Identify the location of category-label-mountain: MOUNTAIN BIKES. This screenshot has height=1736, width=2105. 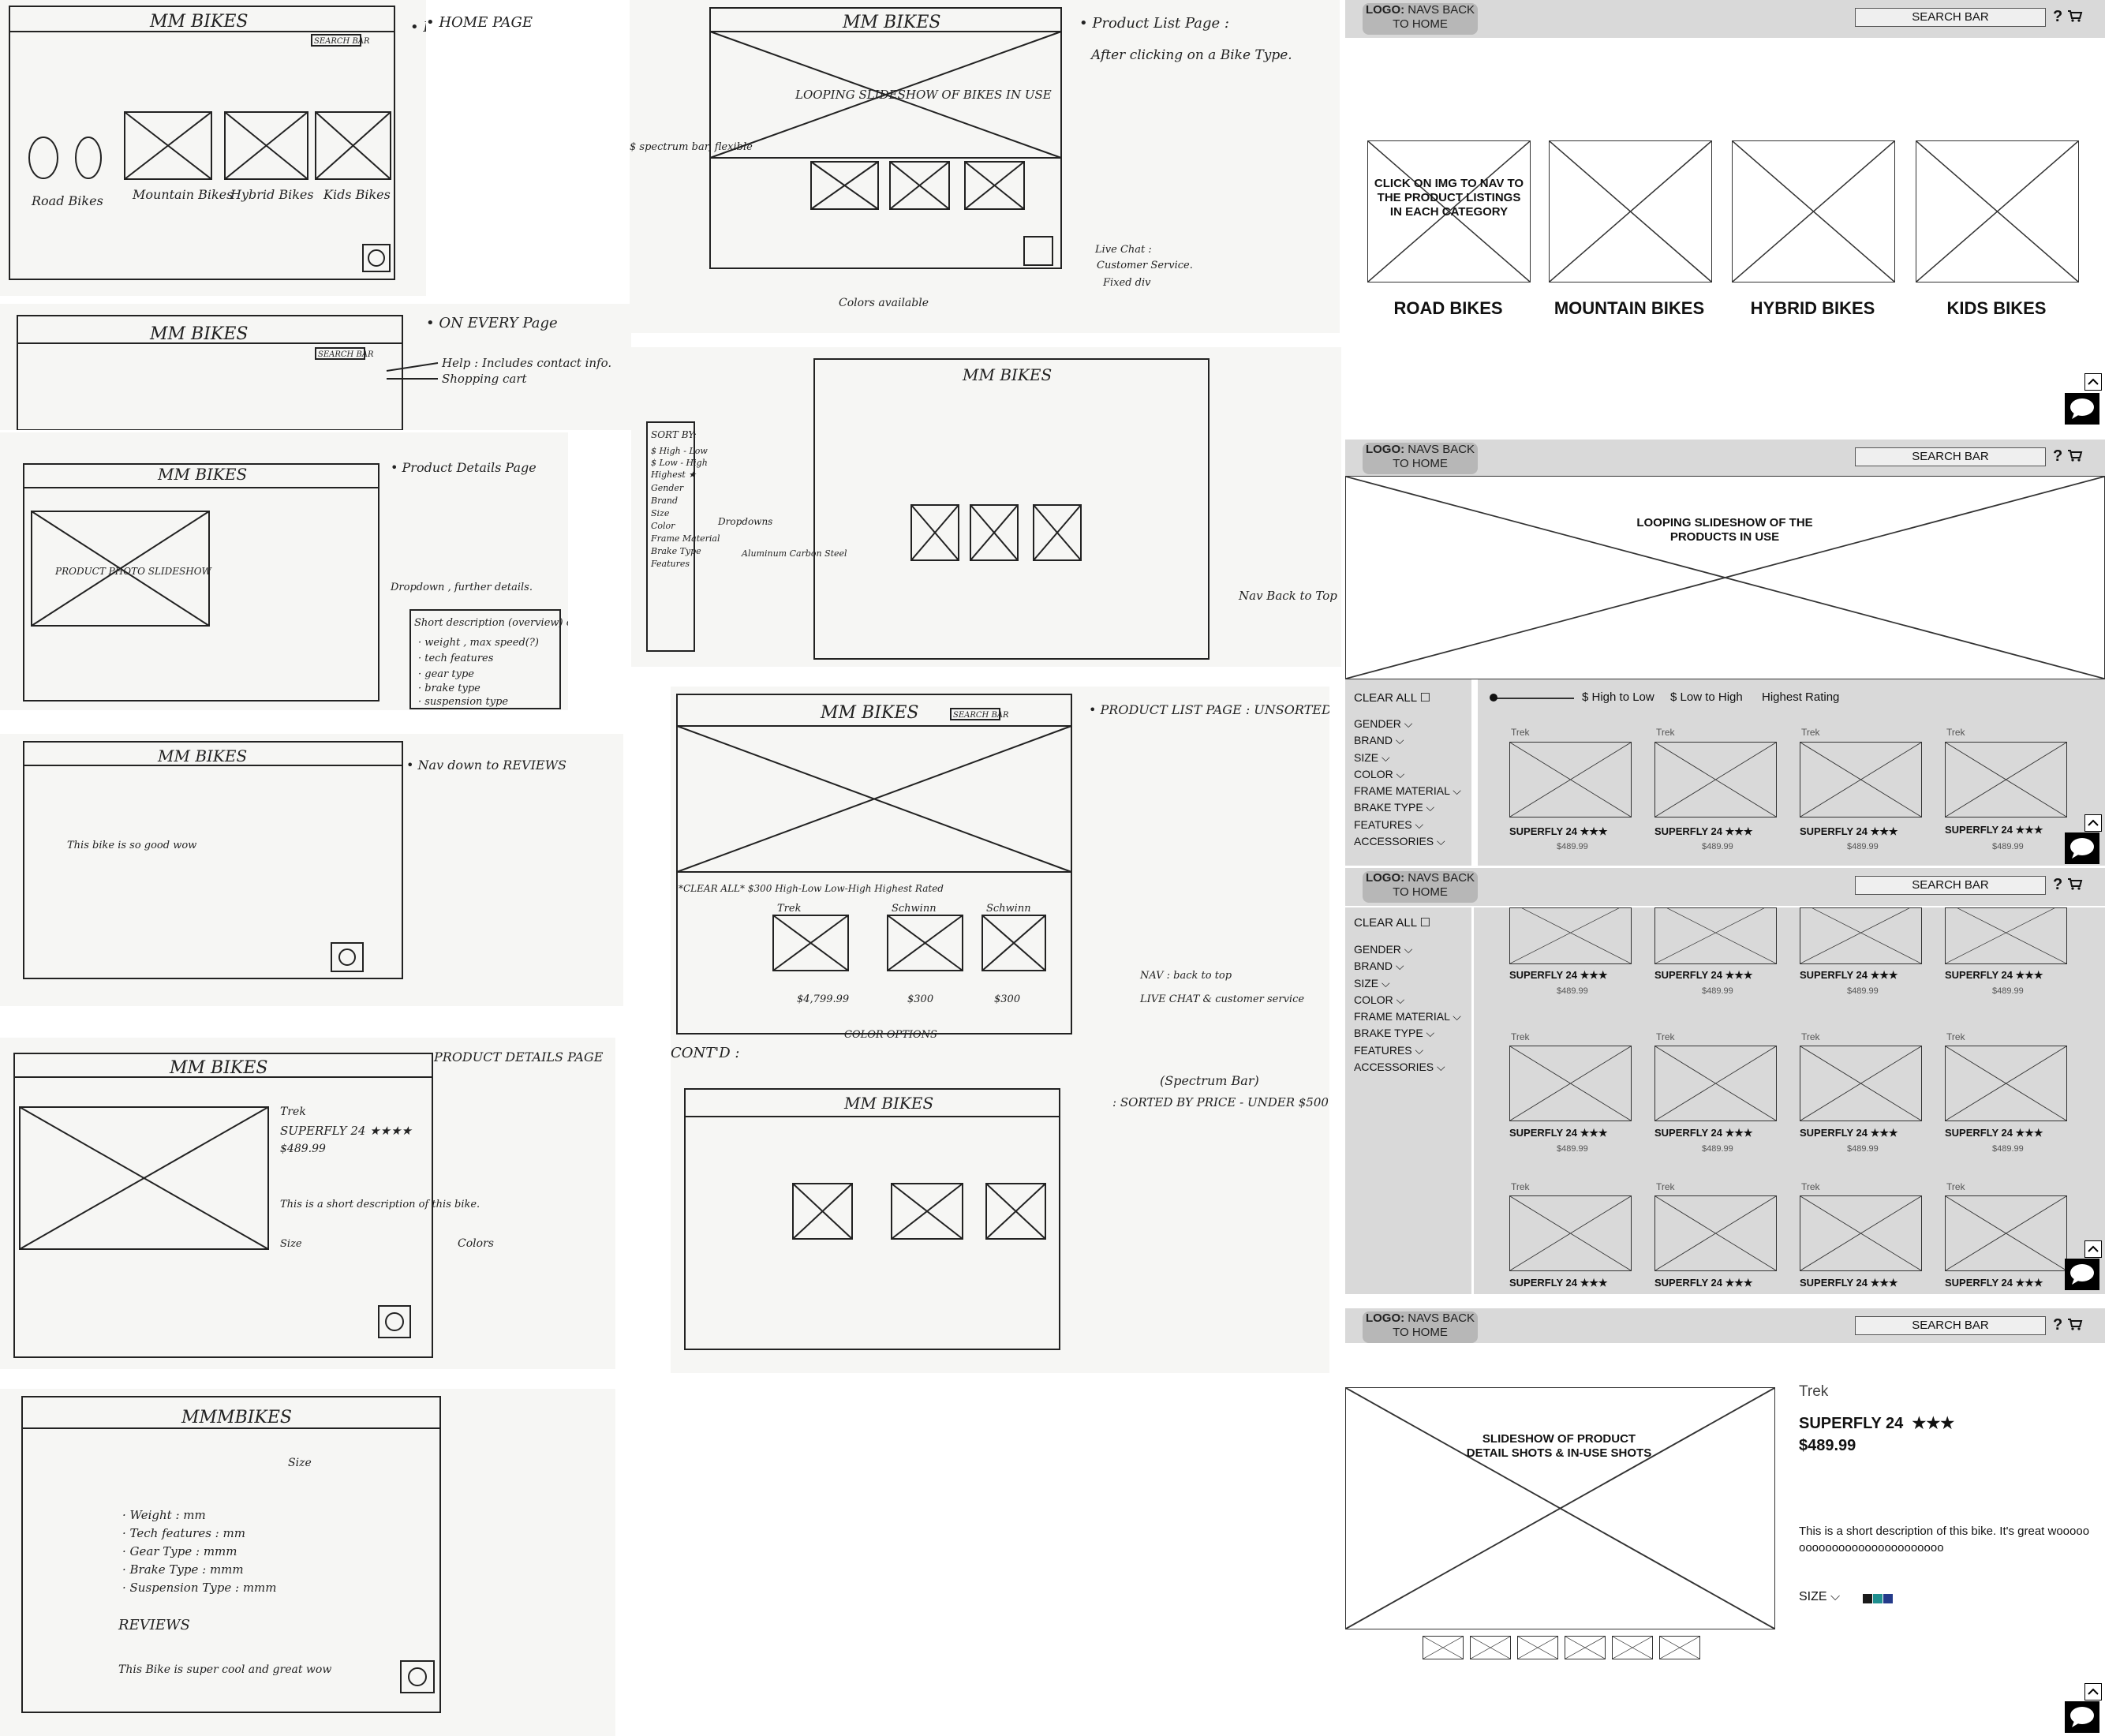
(1629, 308).